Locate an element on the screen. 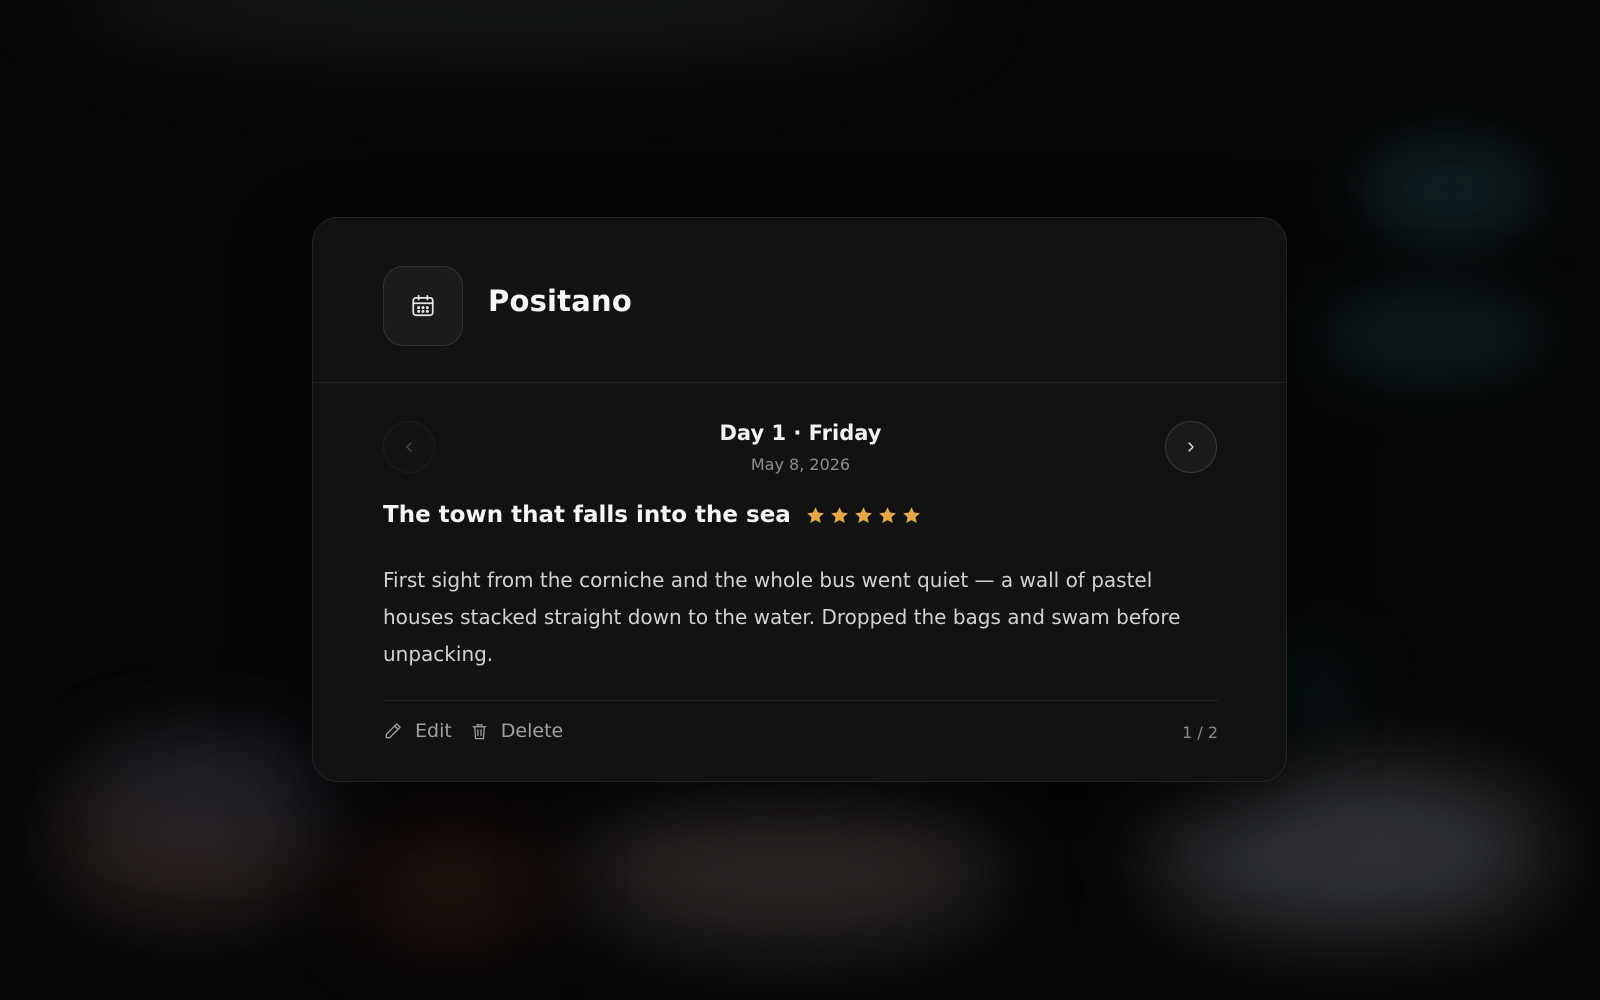 This screenshot has height=1000, width=1600. chevron-right-icon is located at coordinates (1191, 447).